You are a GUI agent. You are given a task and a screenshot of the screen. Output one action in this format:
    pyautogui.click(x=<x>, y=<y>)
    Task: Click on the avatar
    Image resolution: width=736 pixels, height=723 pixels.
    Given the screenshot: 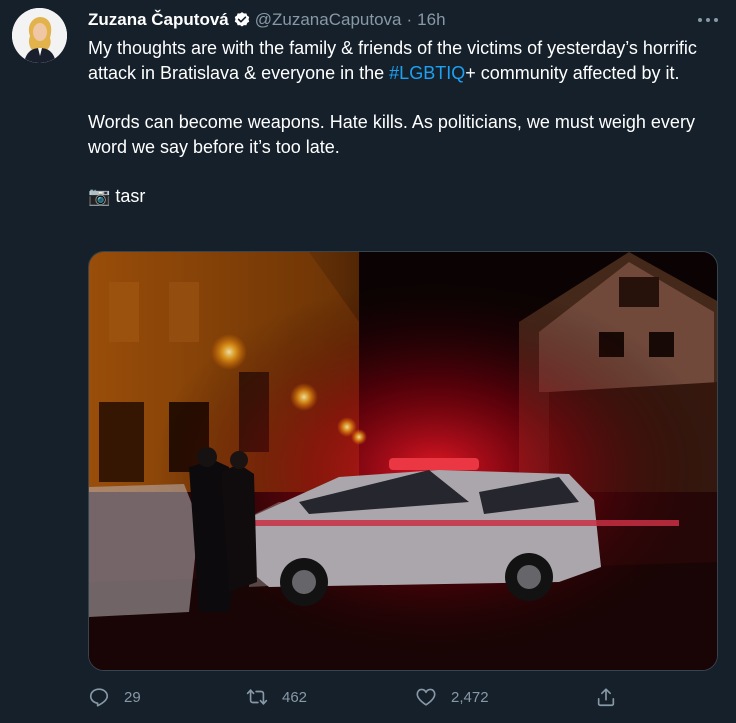 What is the action you would take?
    pyautogui.click(x=39, y=35)
    